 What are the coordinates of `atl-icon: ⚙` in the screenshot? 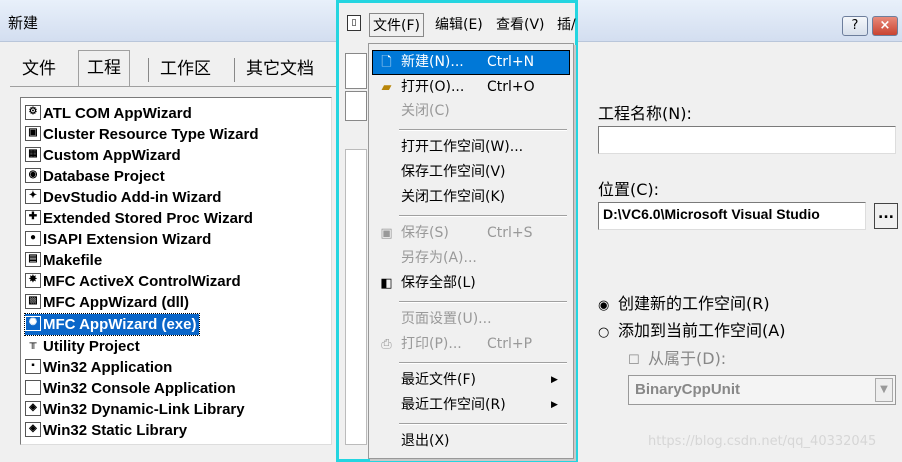 It's located at (33, 112).